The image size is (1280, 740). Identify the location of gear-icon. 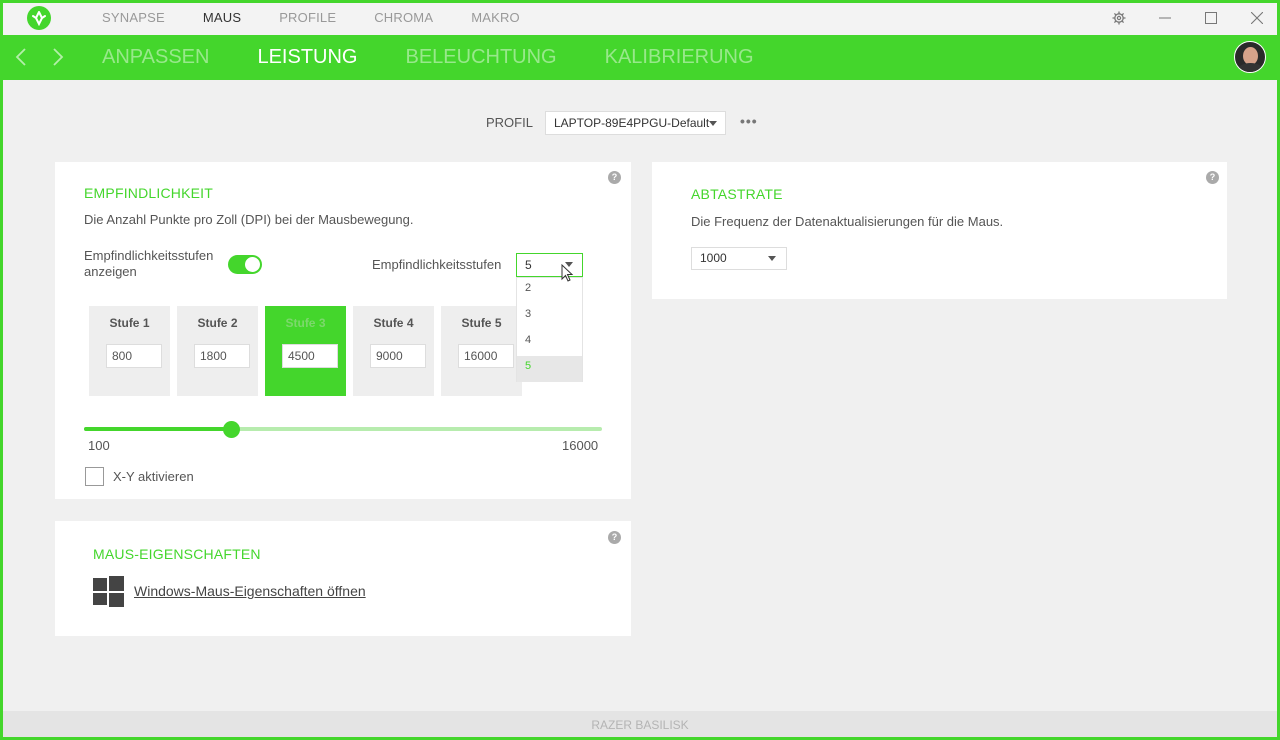
(1119, 17).